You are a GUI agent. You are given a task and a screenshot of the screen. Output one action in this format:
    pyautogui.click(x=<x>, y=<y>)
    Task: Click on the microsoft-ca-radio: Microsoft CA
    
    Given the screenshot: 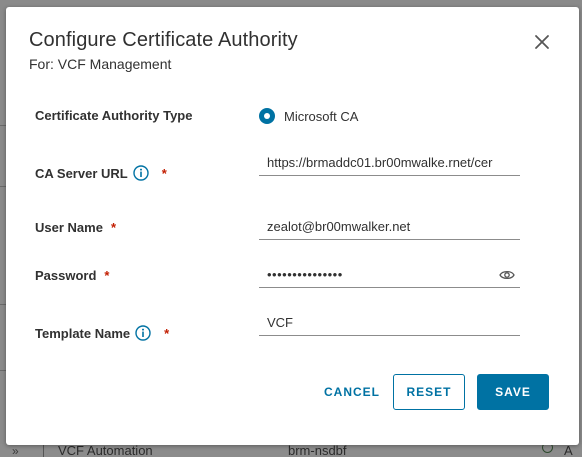 What is the action you would take?
    pyautogui.click(x=308, y=116)
    